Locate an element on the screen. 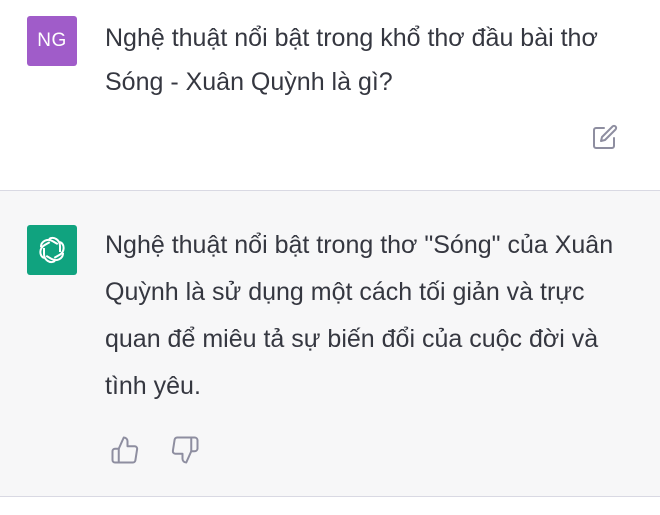 Image resolution: width=660 pixels, height=515 pixels. openai-logo-icon is located at coordinates (52, 250).